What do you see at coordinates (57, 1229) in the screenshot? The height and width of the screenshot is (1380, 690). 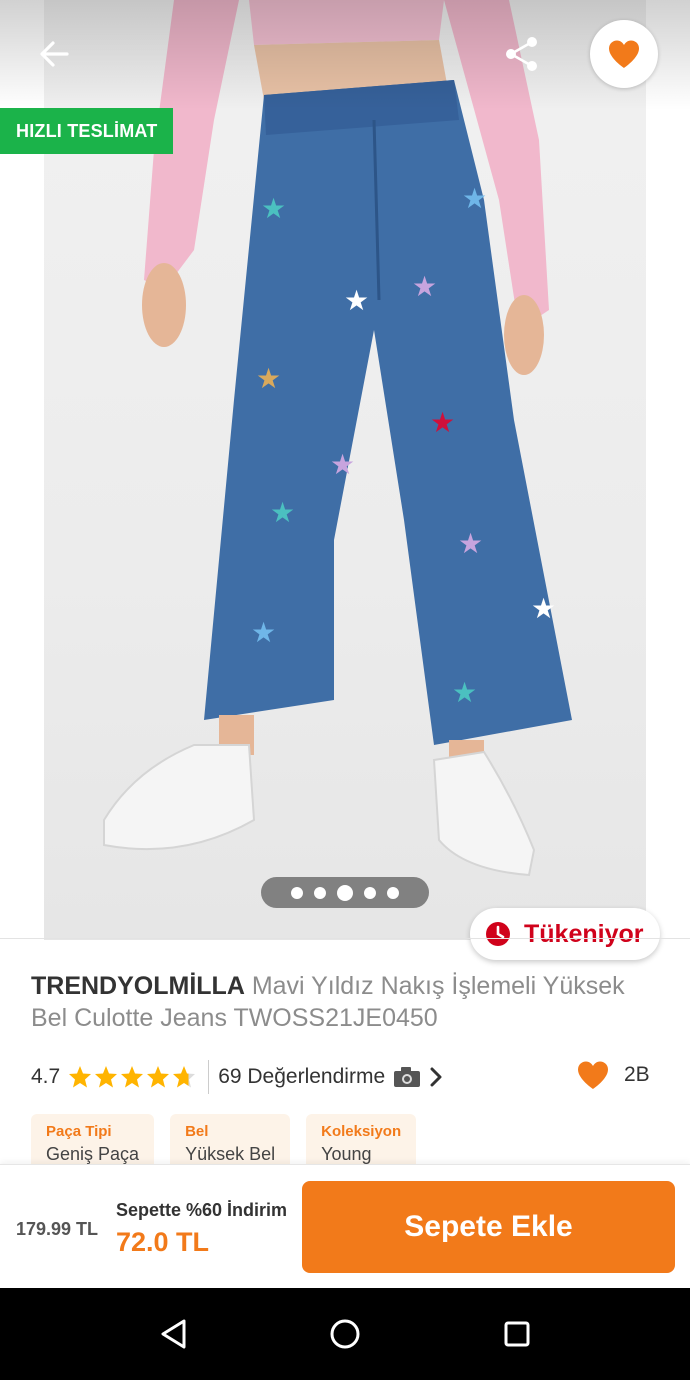 I see `original-price: 179.99 TL` at bounding box center [57, 1229].